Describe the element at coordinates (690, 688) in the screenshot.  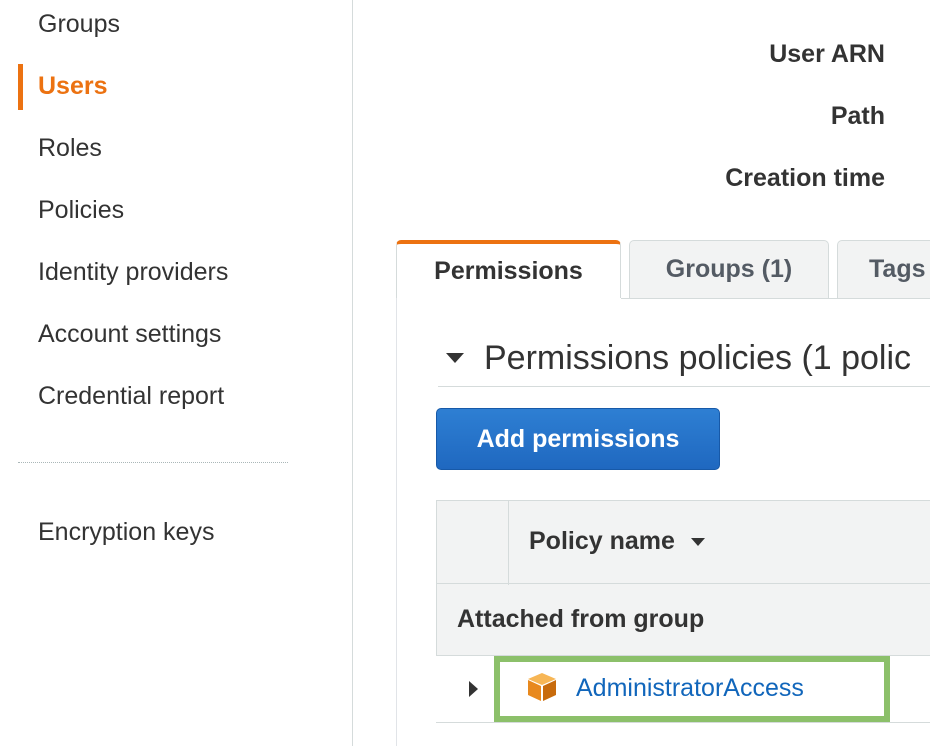
I see `policy-link-administrator-access: AdministratorAccess` at that location.